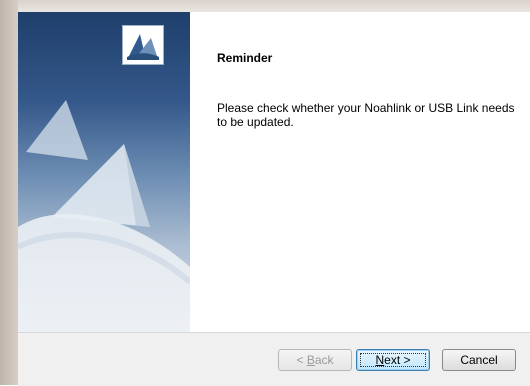  What do you see at coordinates (245, 58) in the screenshot?
I see `page-title: Reminder` at bounding box center [245, 58].